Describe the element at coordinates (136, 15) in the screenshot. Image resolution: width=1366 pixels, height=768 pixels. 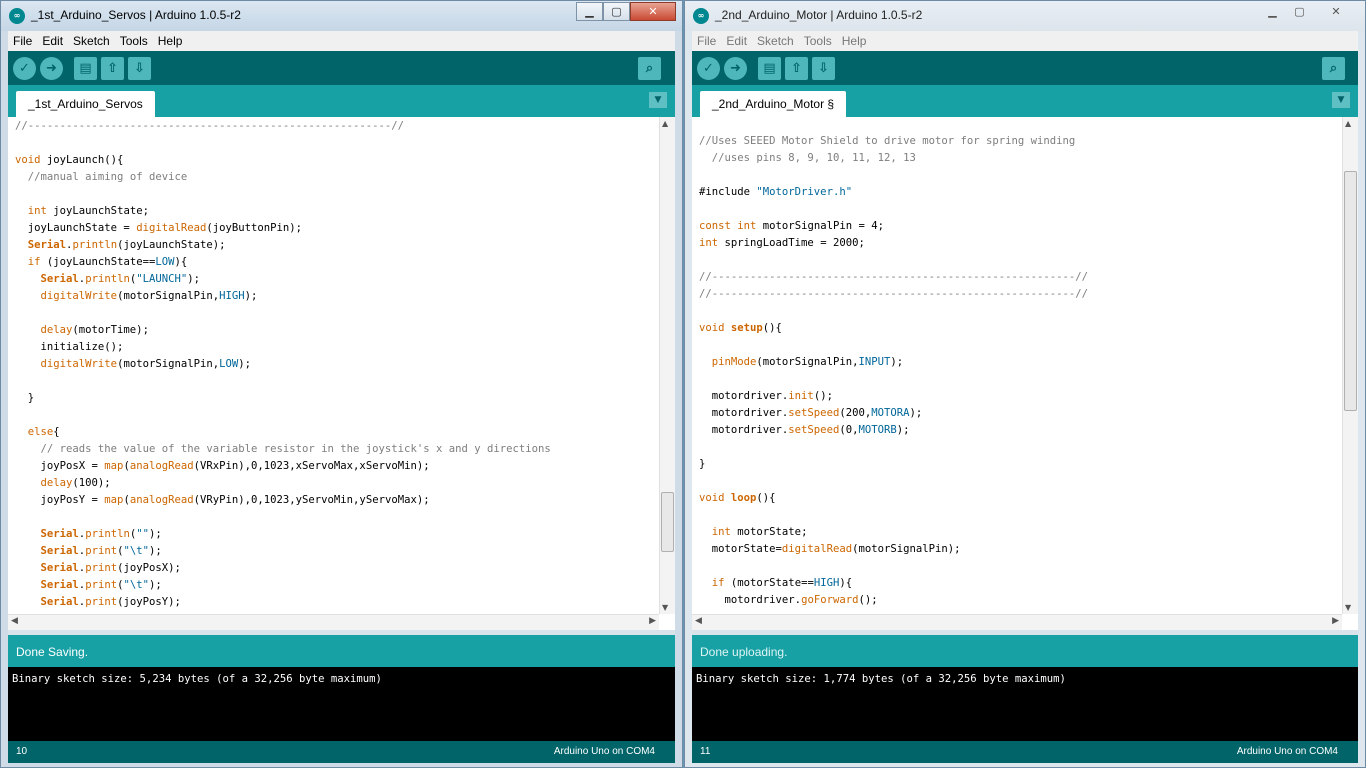
I see `window-title: _1st_Arduino_Servos | Arduino 1.0.5-r2` at that location.